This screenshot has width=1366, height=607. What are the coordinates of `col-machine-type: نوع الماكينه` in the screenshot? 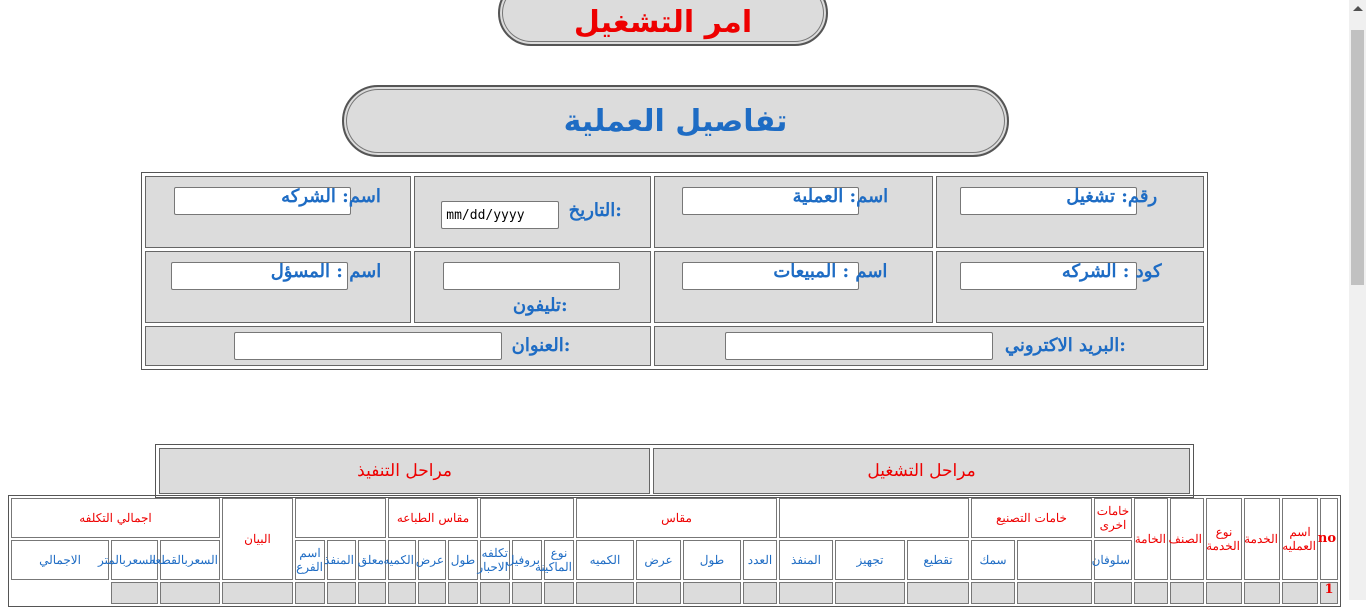 It's located at (554, 560).